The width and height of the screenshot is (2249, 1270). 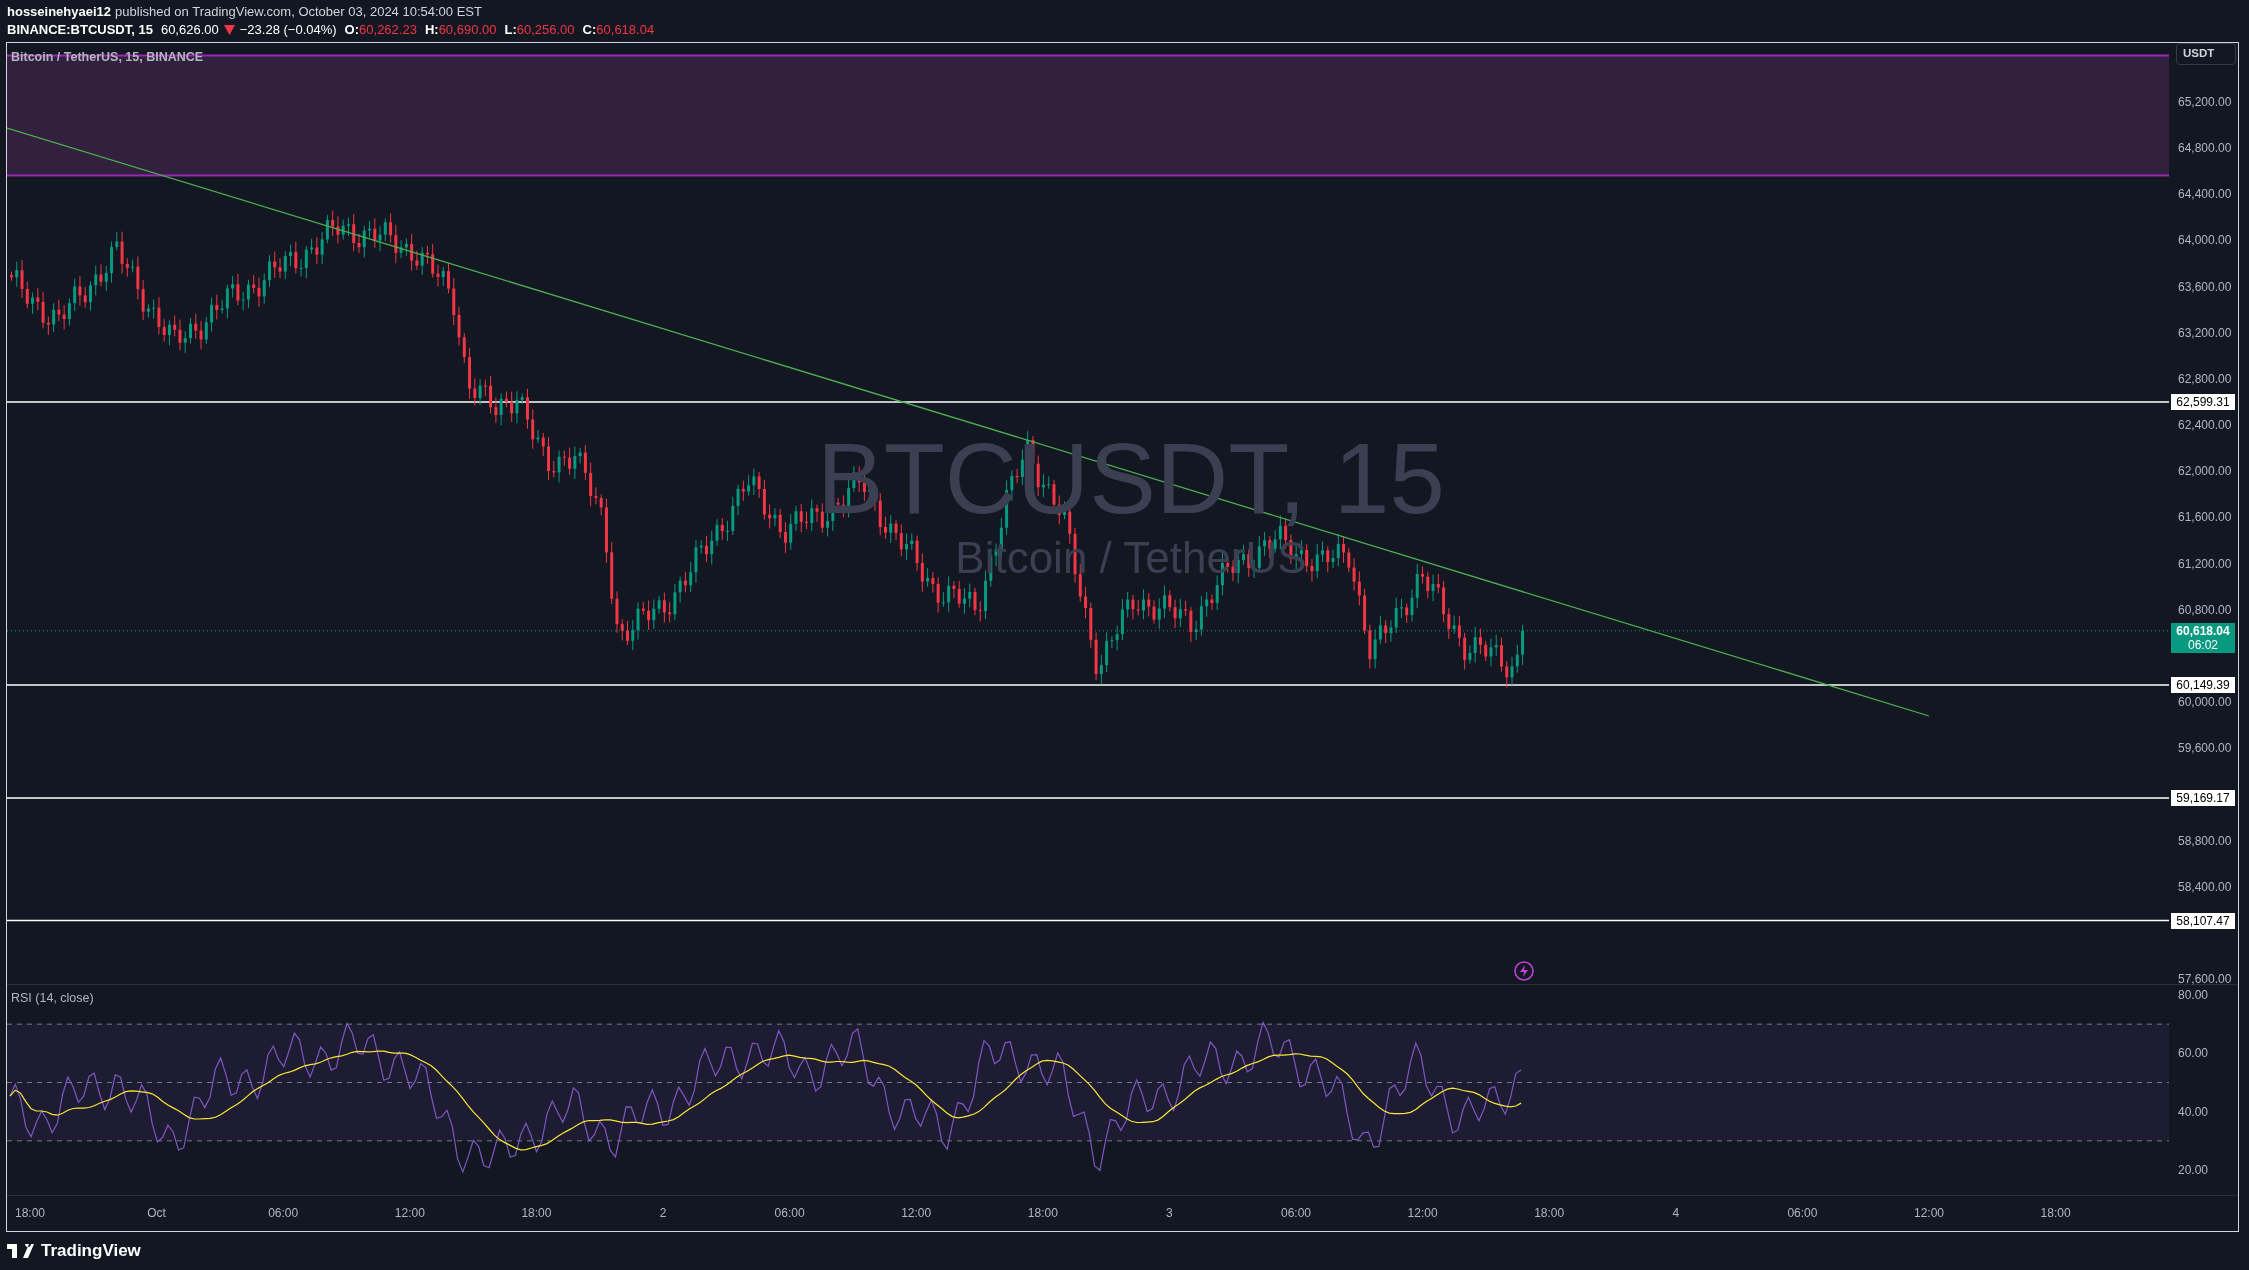 What do you see at coordinates (2205, 425) in the screenshot?
I see `price-tick: 62,400.00` at bounding box center [2205, 425].